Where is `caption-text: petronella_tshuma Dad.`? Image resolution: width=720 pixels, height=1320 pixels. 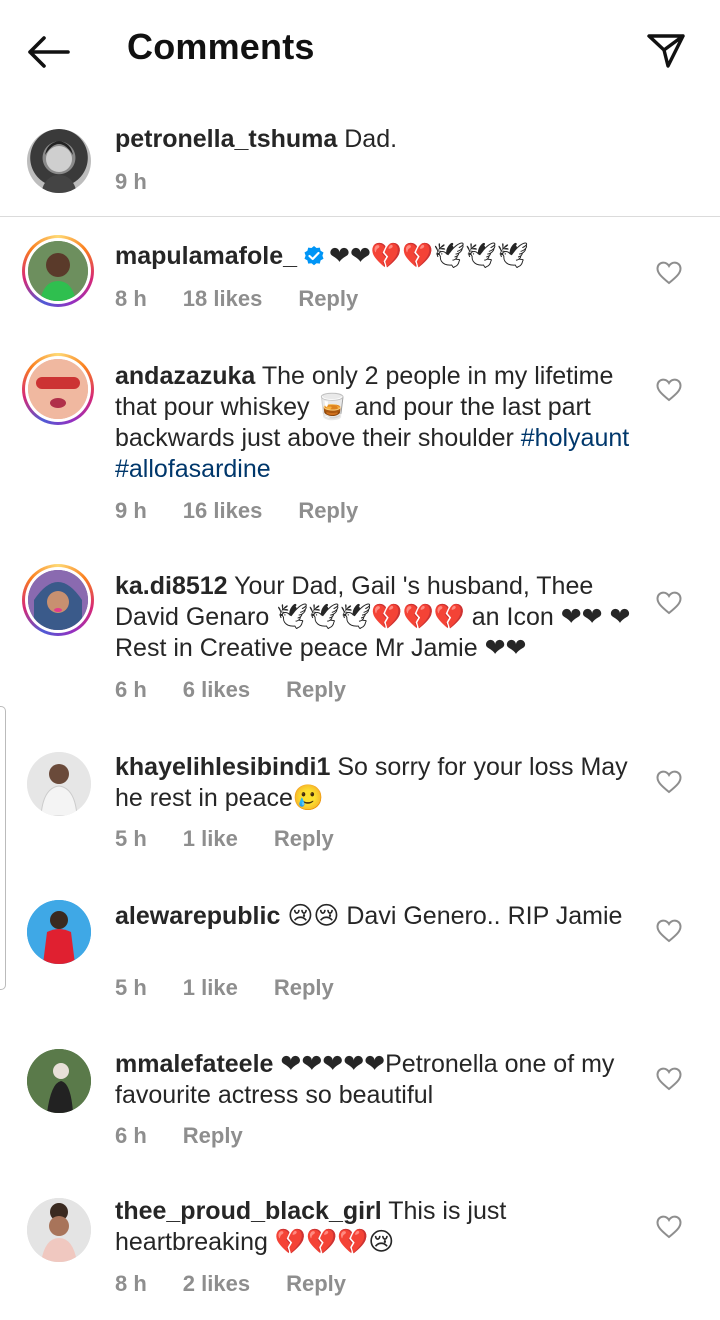 caption-text: petronella_tshuma Dad. is located at coordinates (375, 139).